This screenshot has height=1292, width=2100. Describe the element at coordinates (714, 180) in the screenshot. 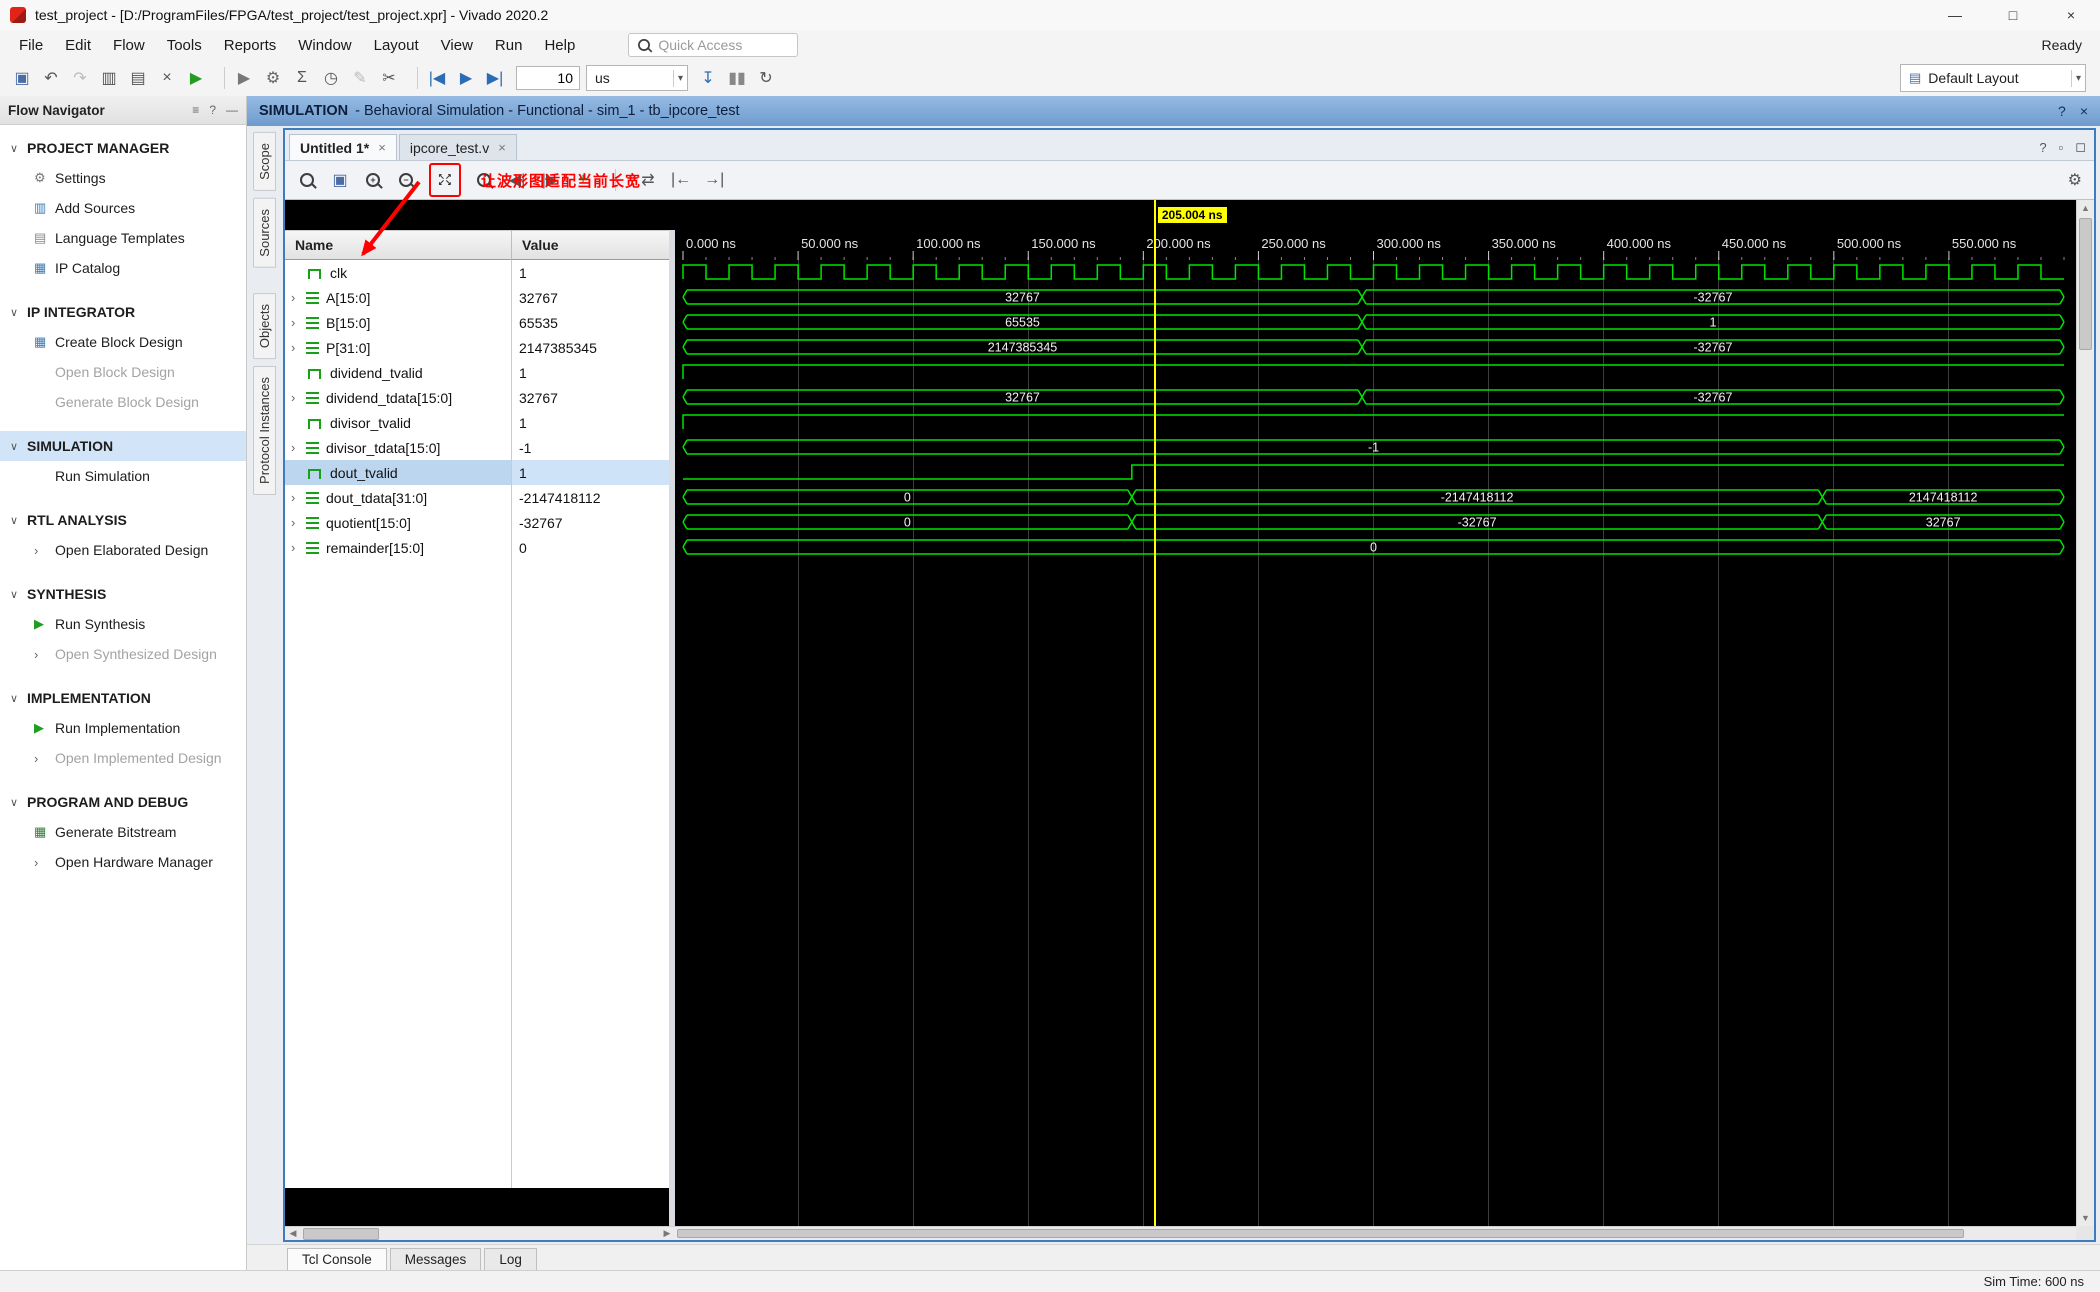

I see `goto-time-end-icon: →|` at that location.